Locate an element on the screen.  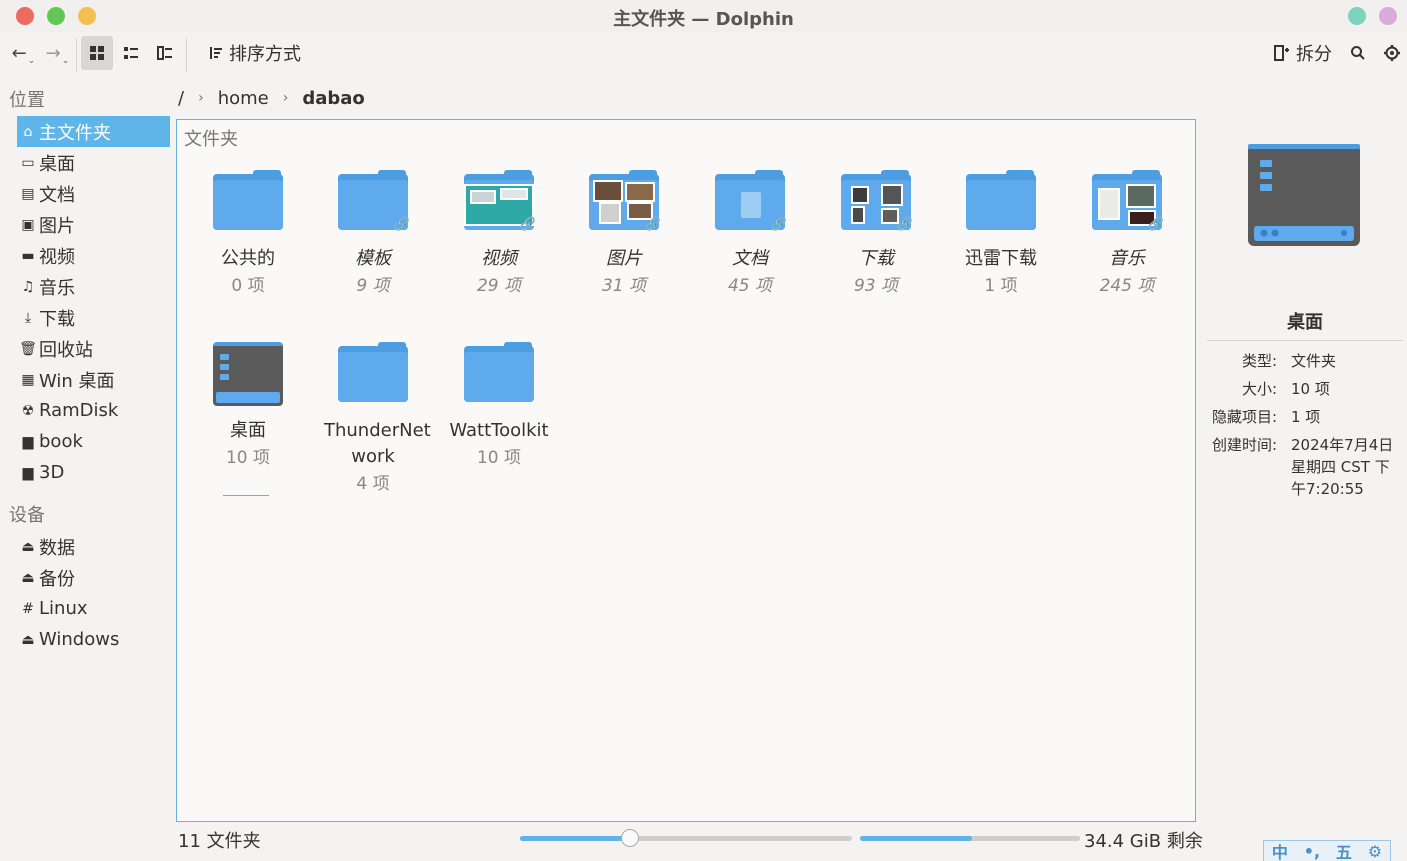
group-title: 文件夹 is located at coordinates (211, 139).